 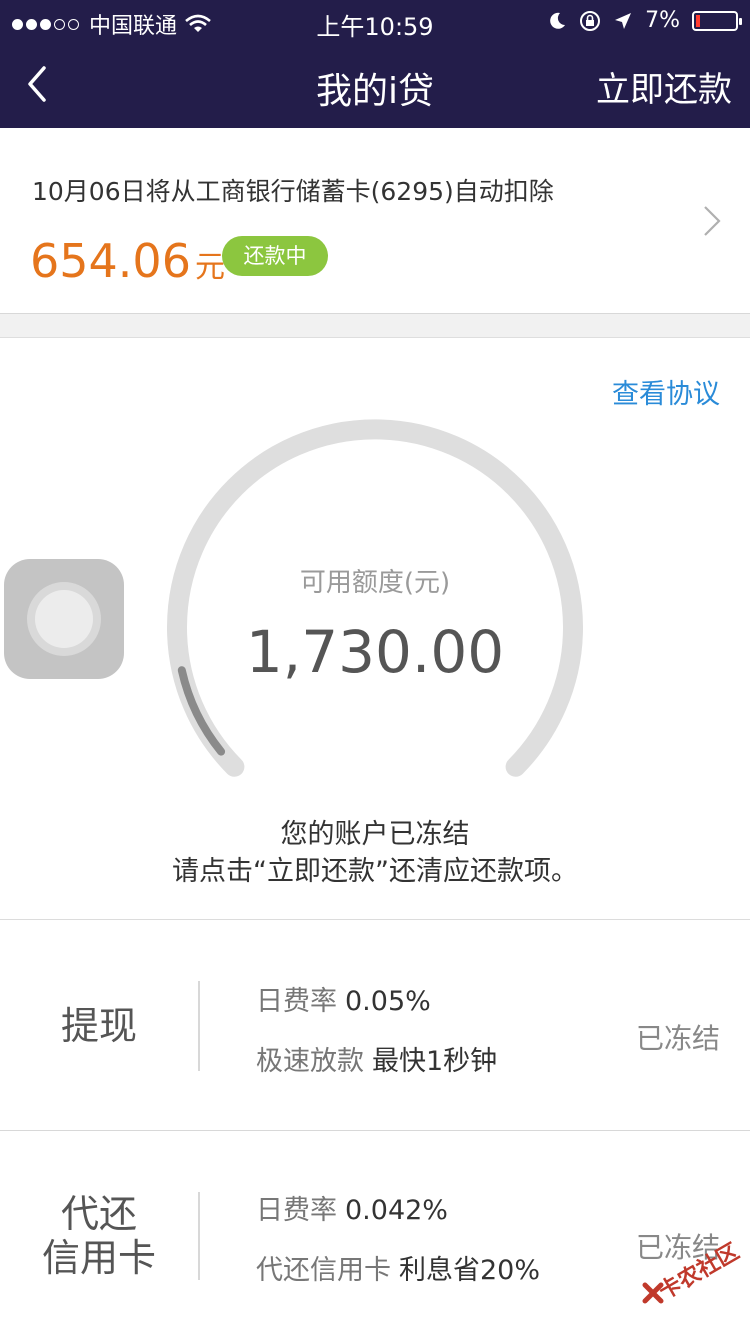 I want to click on watermark-text: 卡农社区, so click(x=699, y=1272).